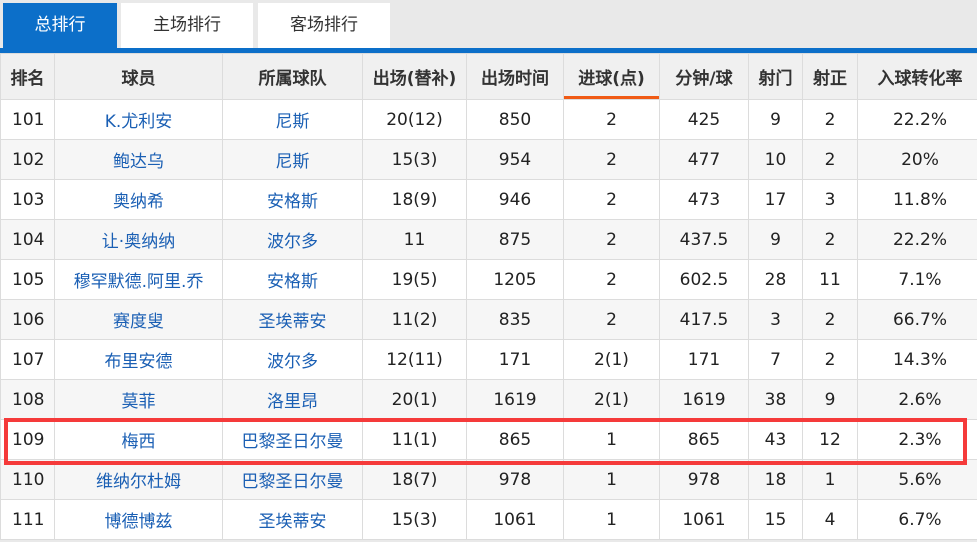  I want to click on cell-player: 穆罕默德.阿里.乔, so click(138, 279).